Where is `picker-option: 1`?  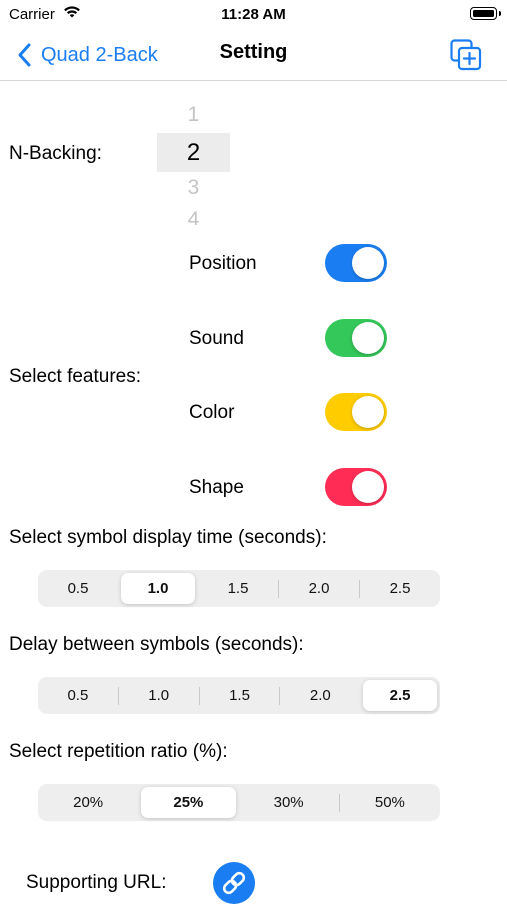 picker-option: 1 is located at coordinates (193, 115).